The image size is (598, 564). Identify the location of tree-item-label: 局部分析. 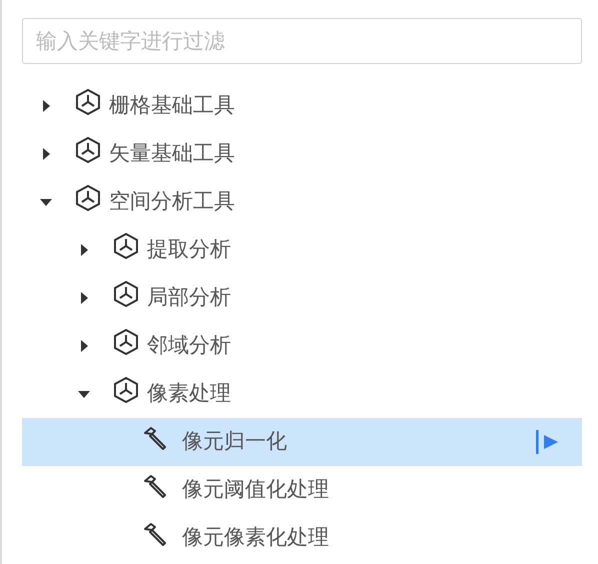
(189, 298).